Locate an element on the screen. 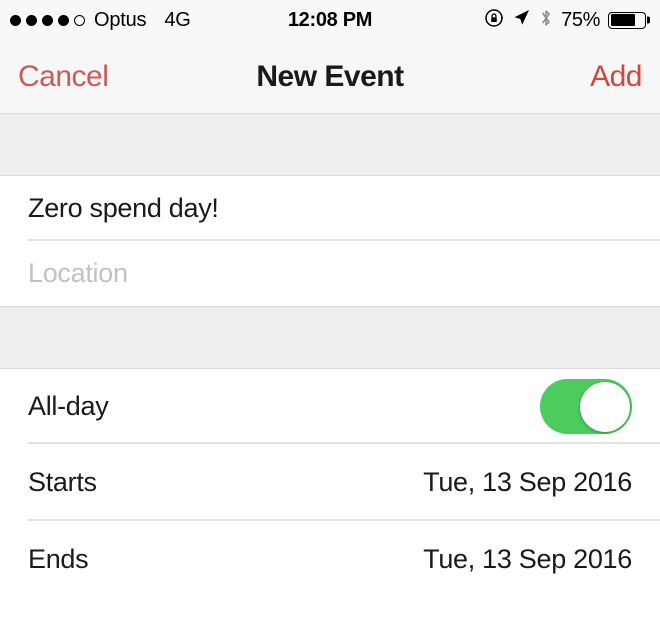  network-type: 4G is located at coordinates (177, 19).